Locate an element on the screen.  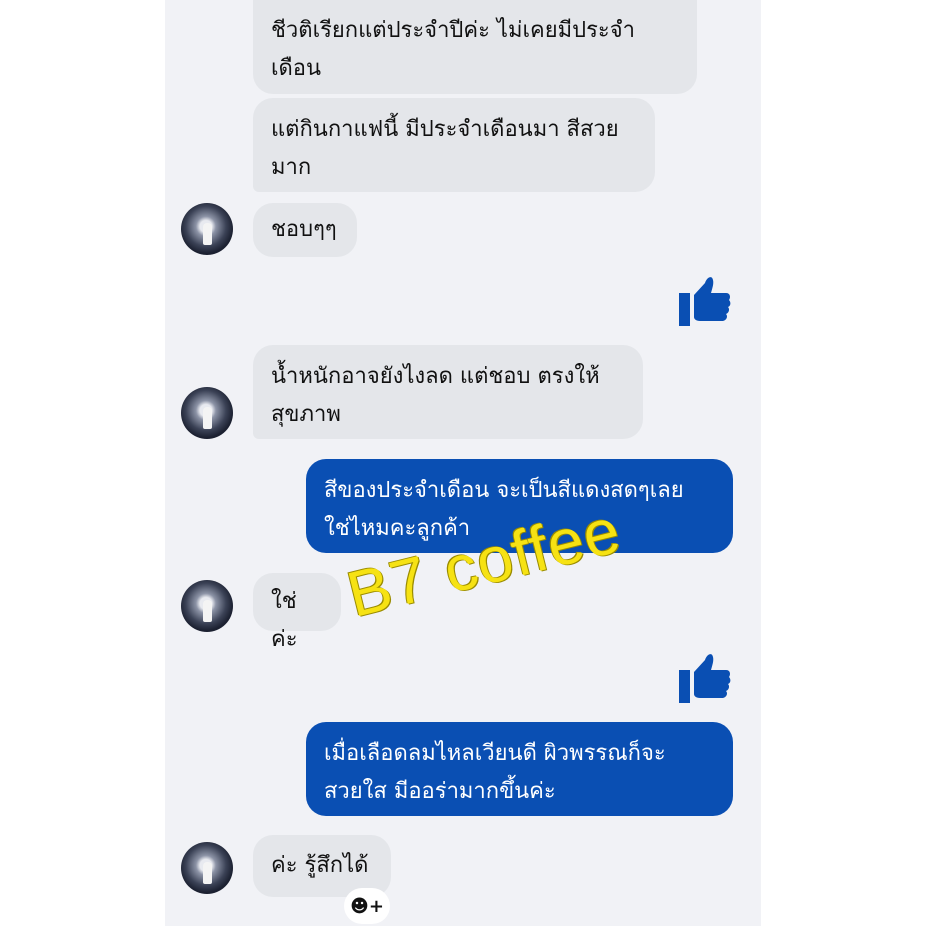
add-reaction-icon: ☻+ is located at coordinates (367, 906).